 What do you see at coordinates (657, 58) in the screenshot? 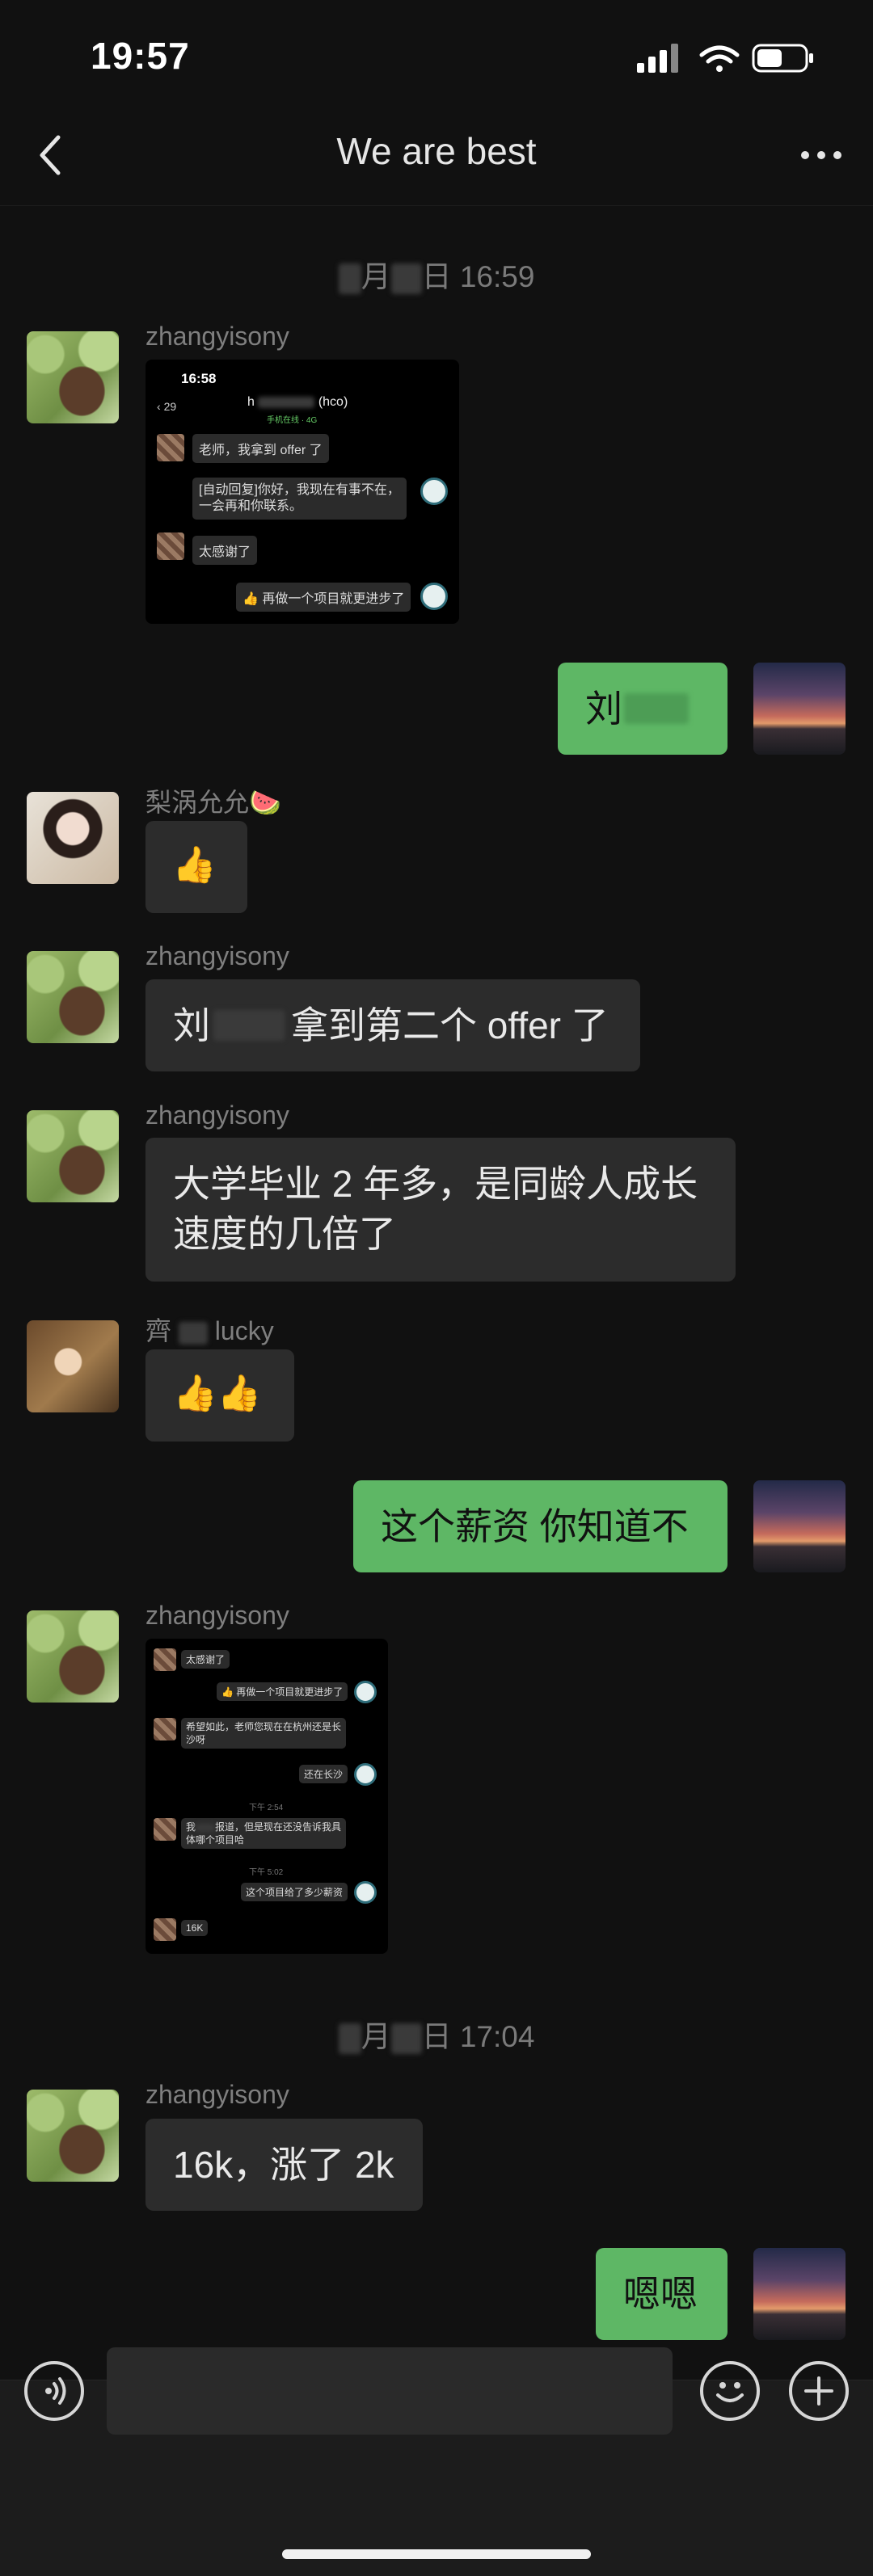
I see `cellular-signal-icon` at bounding box center [657, 58].